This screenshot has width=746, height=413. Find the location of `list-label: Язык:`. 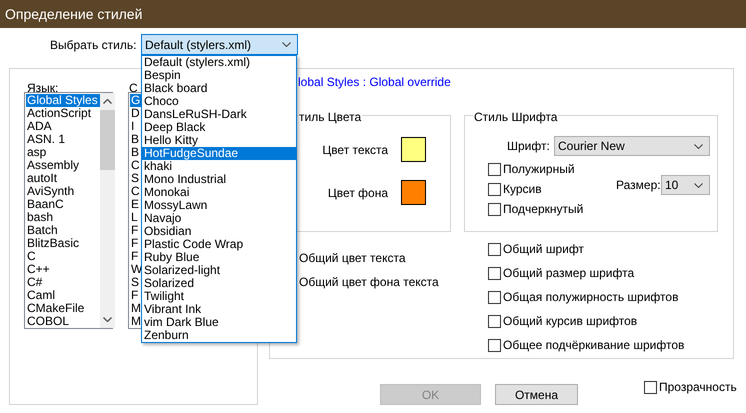

list-label: Язык: is located at coordinates (43, 88).